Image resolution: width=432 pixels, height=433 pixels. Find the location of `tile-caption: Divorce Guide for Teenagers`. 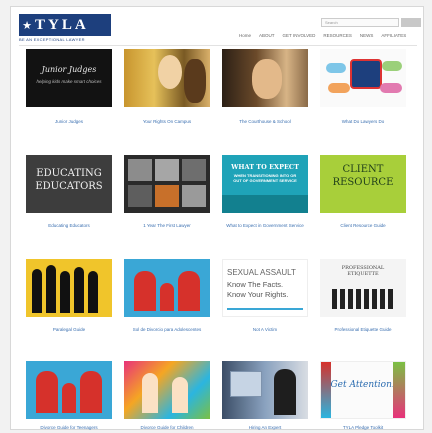

tile-caption: Divorce Guide for Teenagers is located at coordinates (69, 428).